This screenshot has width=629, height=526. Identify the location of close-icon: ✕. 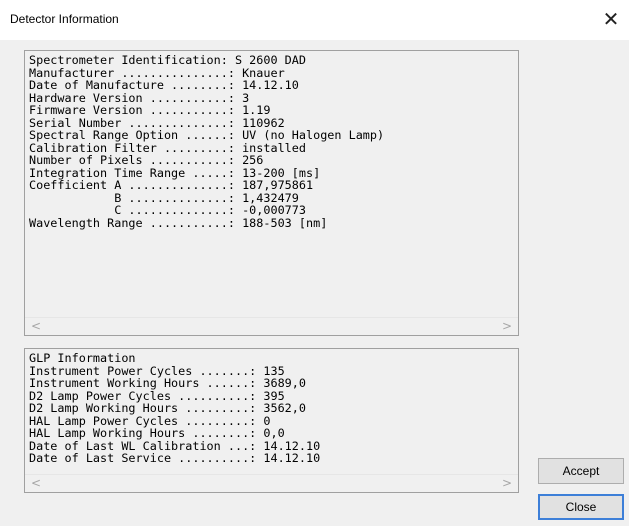
(611, 20).